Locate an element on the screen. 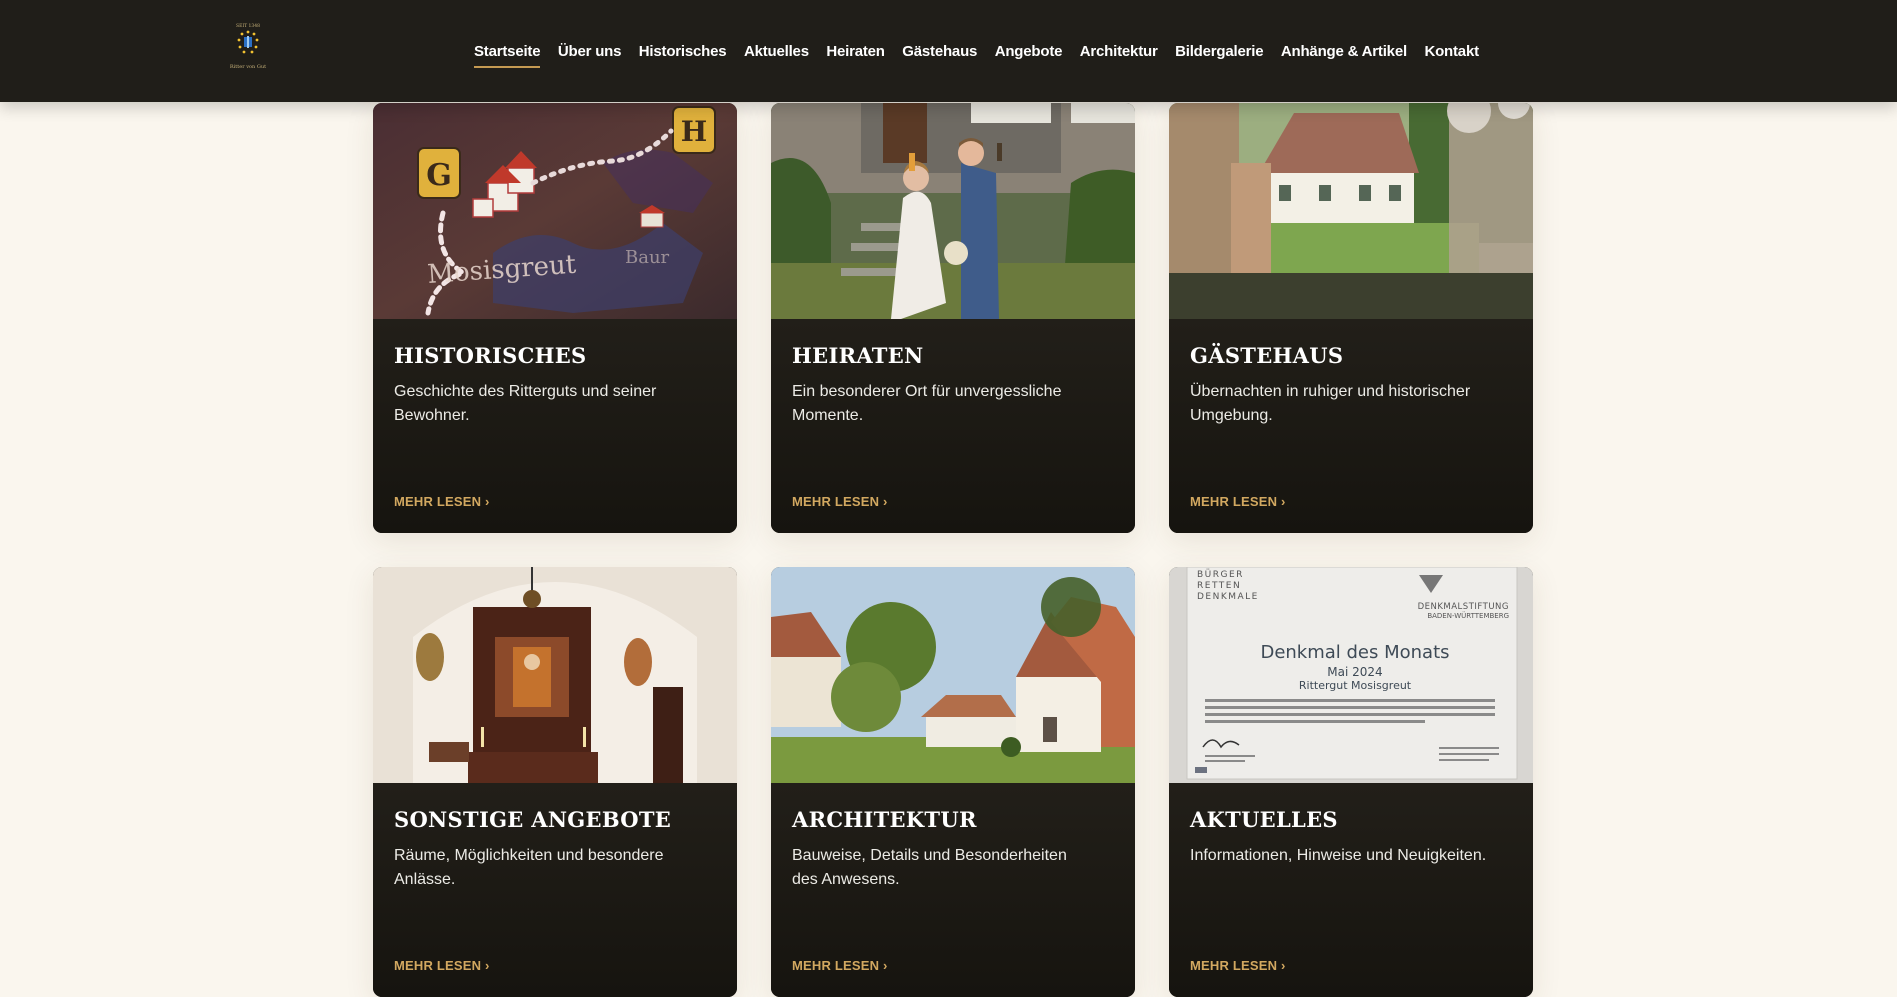 The height and width of the screenshot is (997, 1897). nav-heiraten: Heiraten is located at coordinates (855, 51).